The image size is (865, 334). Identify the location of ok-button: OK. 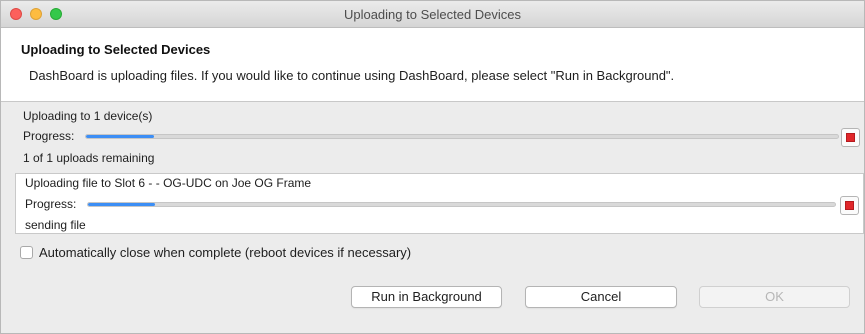
(774, 297).